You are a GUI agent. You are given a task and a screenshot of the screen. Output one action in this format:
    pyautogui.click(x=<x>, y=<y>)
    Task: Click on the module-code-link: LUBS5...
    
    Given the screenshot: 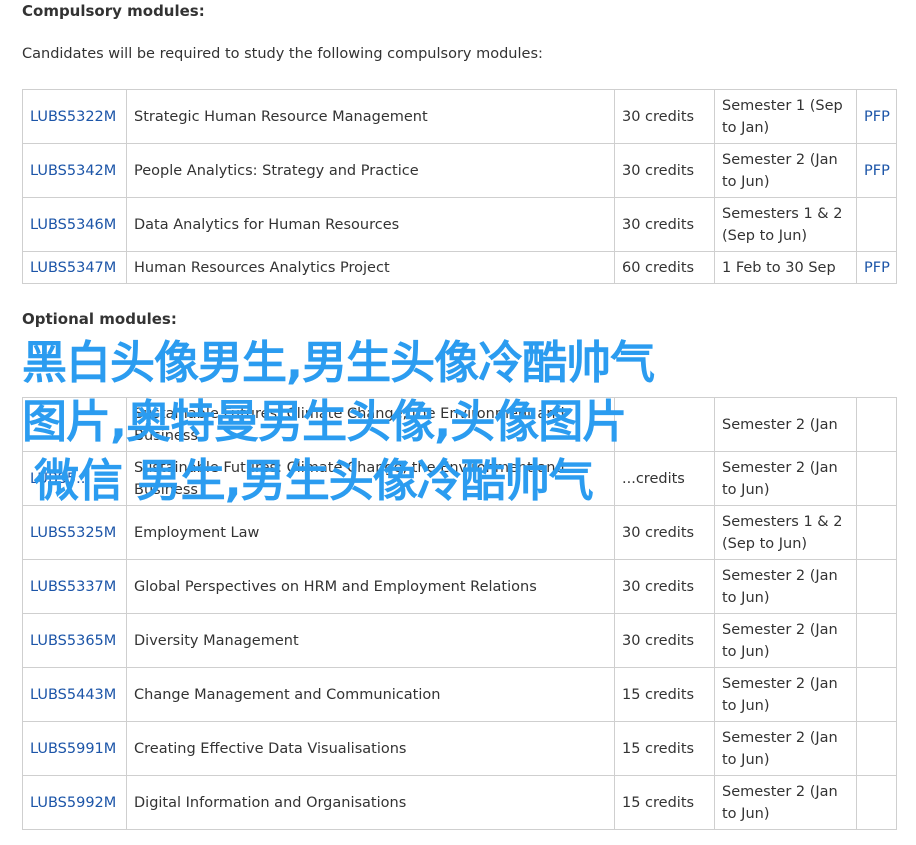 What is the action you would take?
    pyautogui.click(x=60, y=479)
    